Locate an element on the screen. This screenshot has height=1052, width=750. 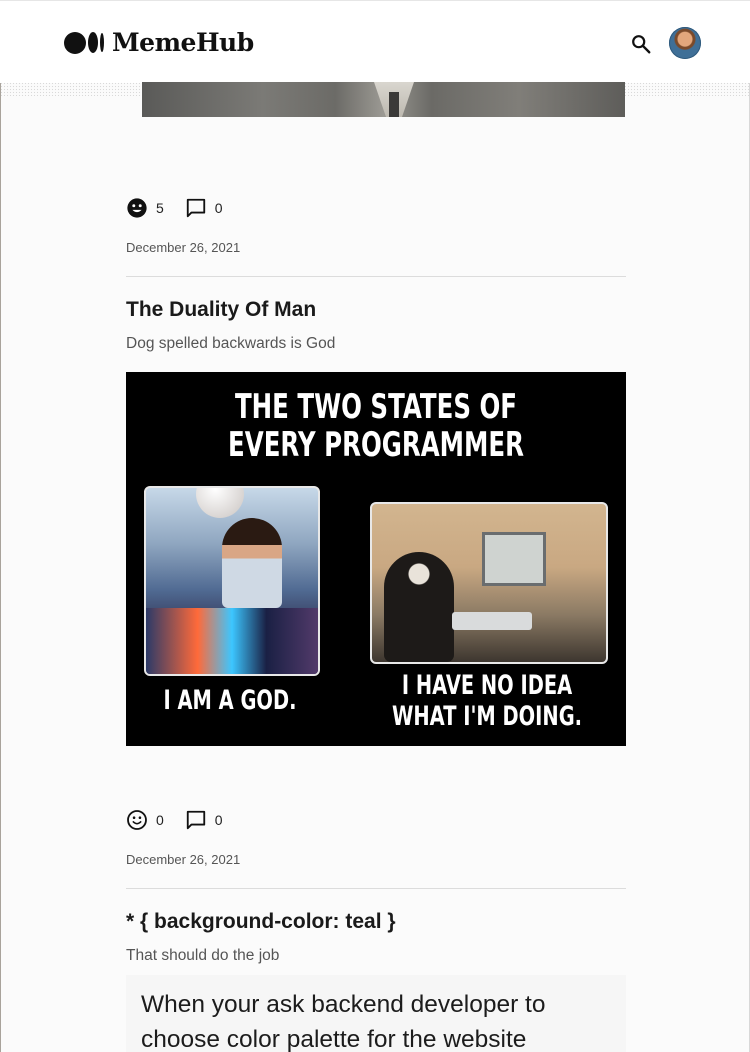
logo-mark-icon is located at coordinates (84, 42).